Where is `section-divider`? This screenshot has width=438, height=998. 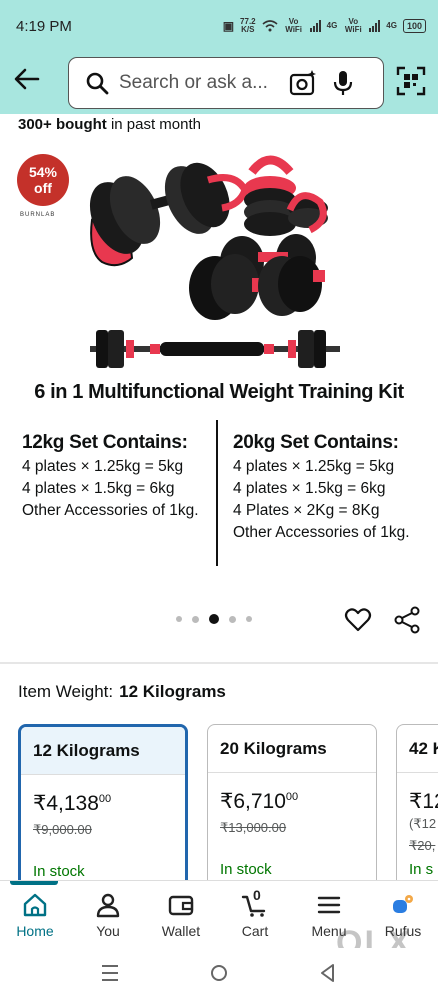
section-divider is located at coordinates (219, 663).